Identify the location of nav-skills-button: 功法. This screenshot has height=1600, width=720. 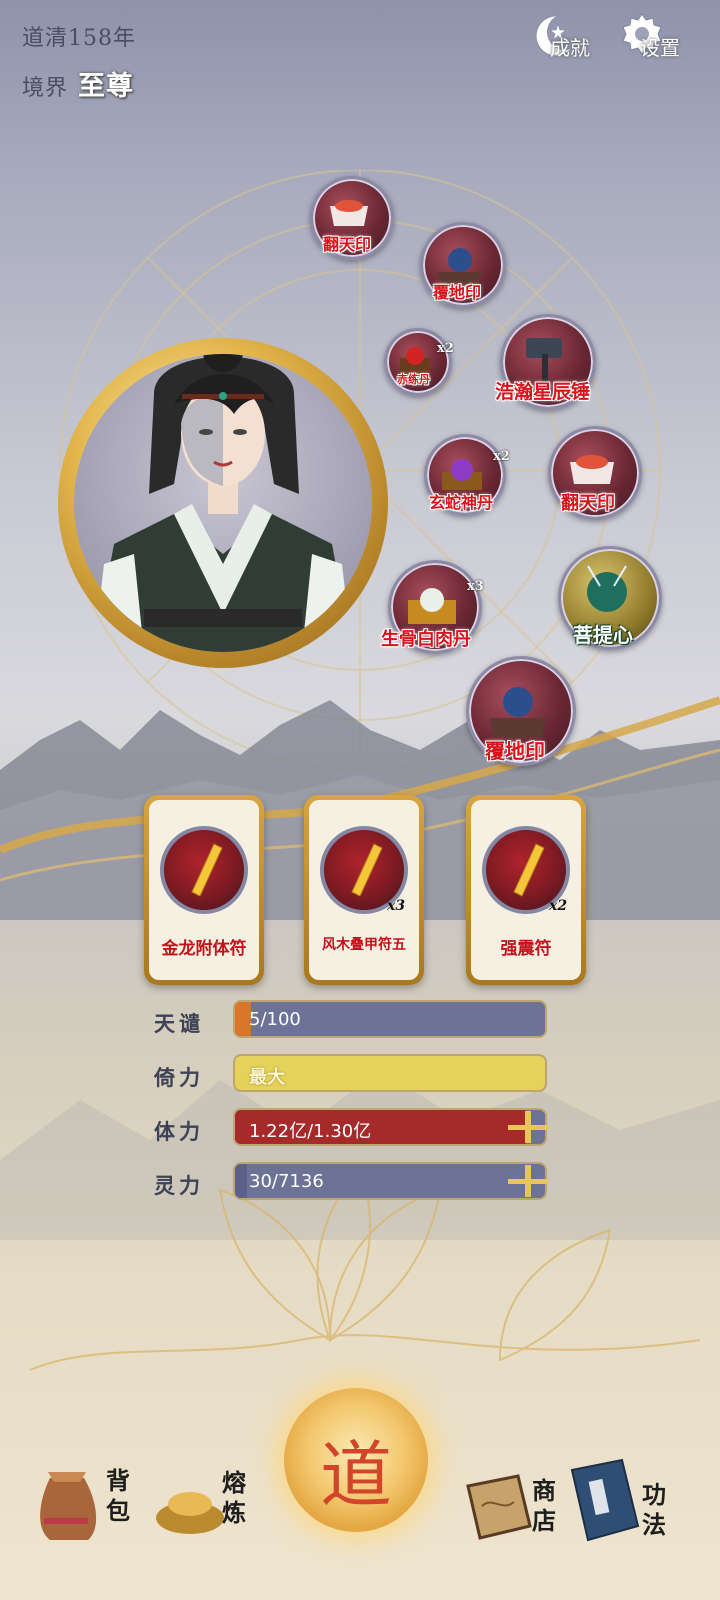
(627, 1506).